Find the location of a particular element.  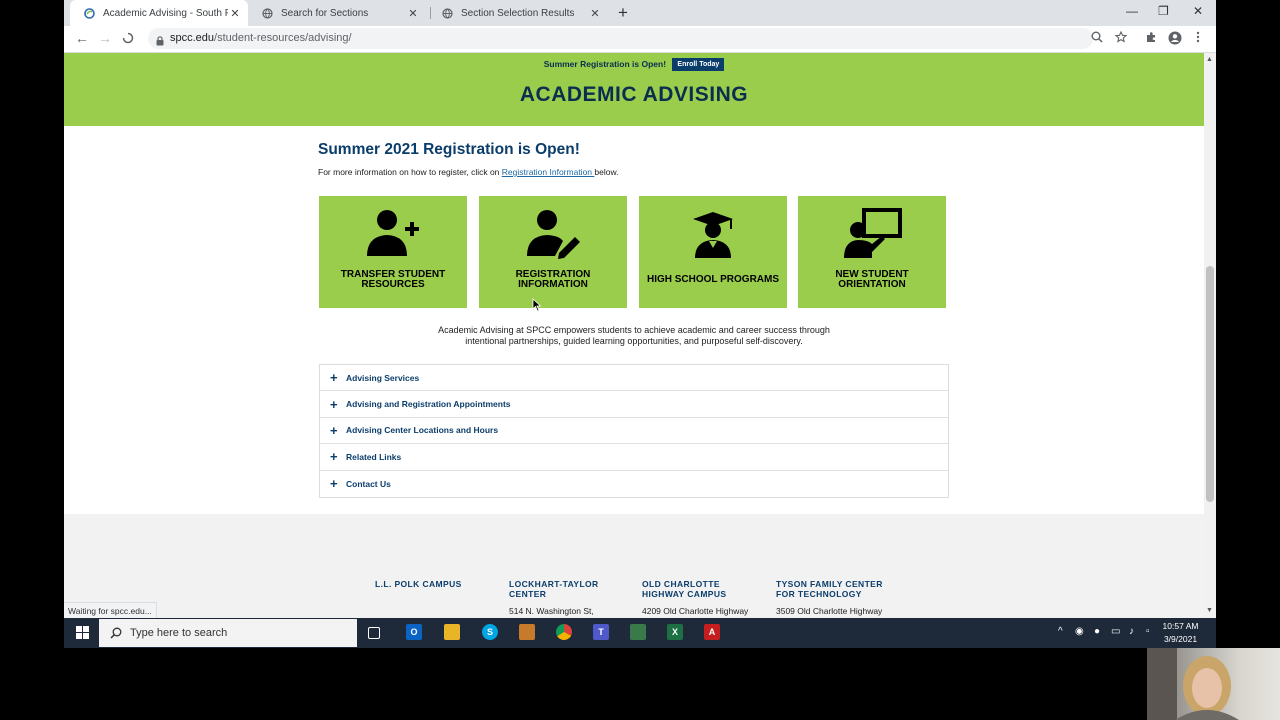

browser-menu-icon is located at coordinates (1198, 38).